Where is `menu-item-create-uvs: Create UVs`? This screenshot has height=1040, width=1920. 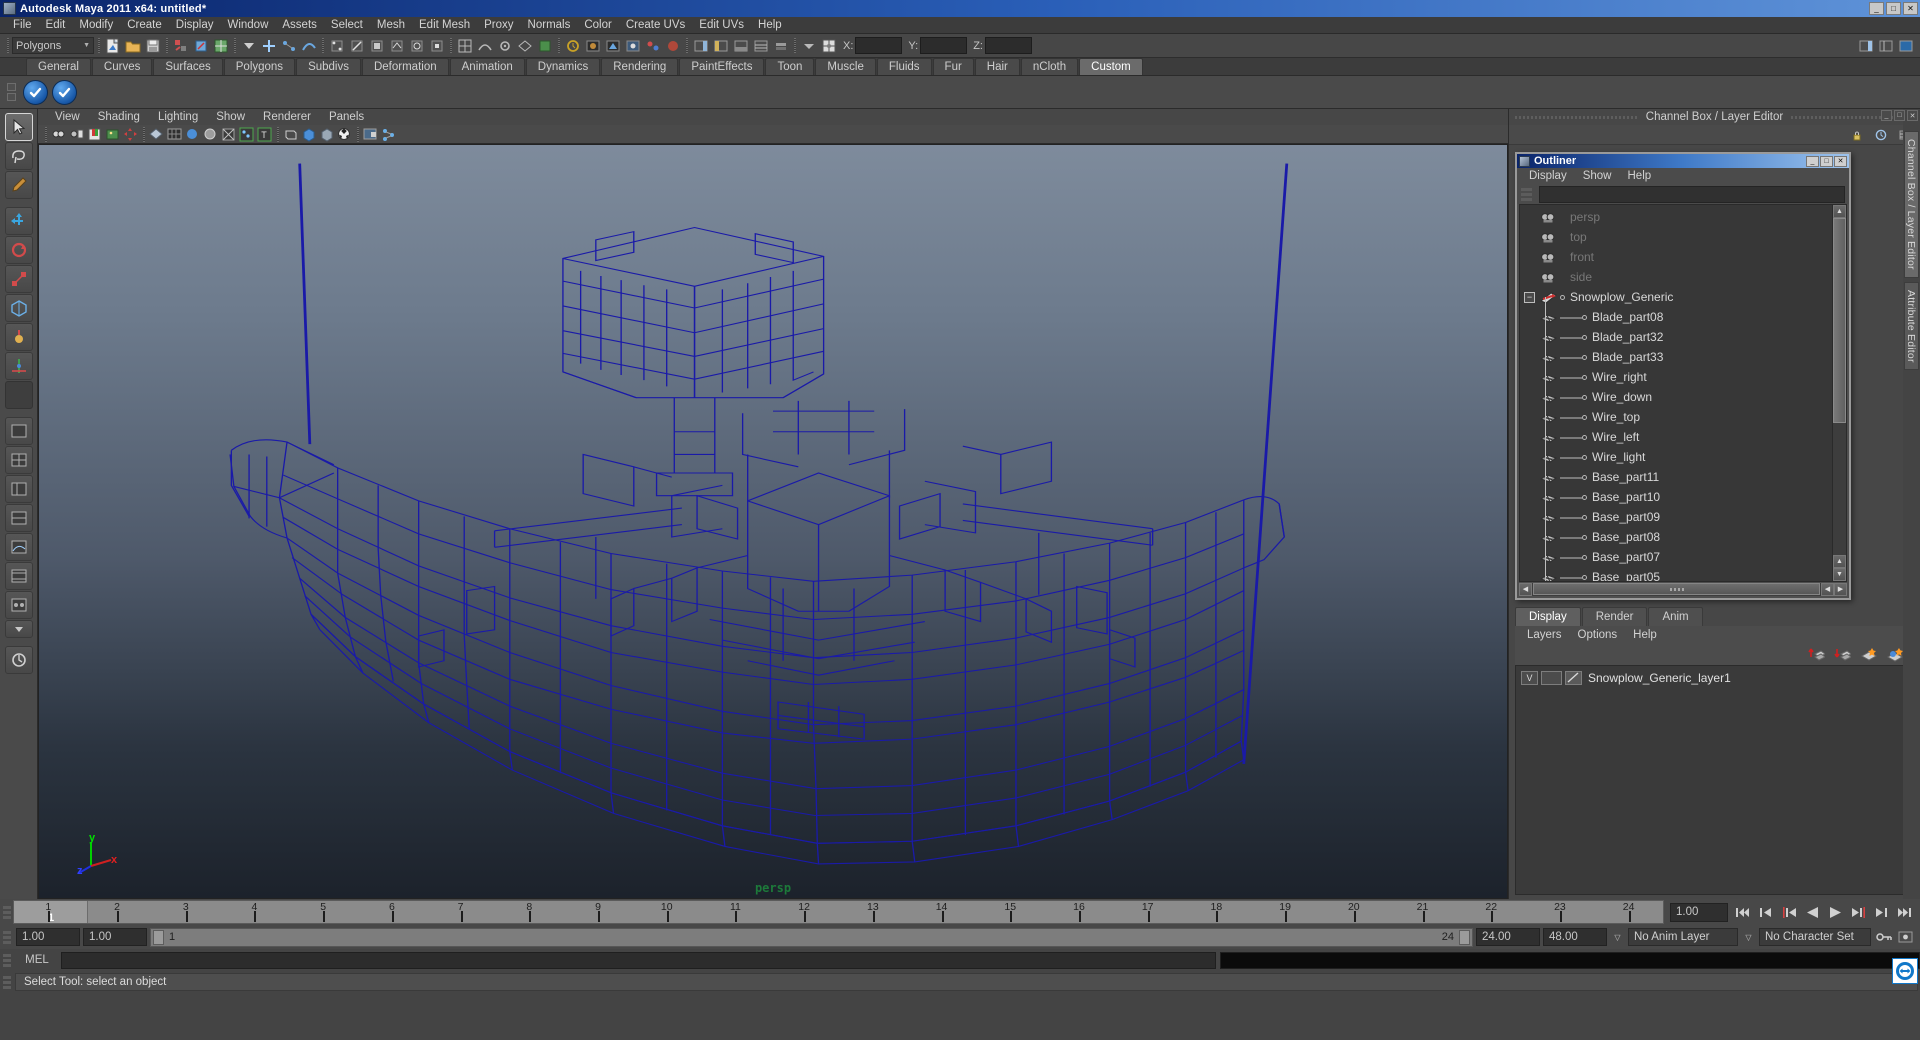
menu-item-create-uvs: Create UVs is located at coordinates (655, 25).